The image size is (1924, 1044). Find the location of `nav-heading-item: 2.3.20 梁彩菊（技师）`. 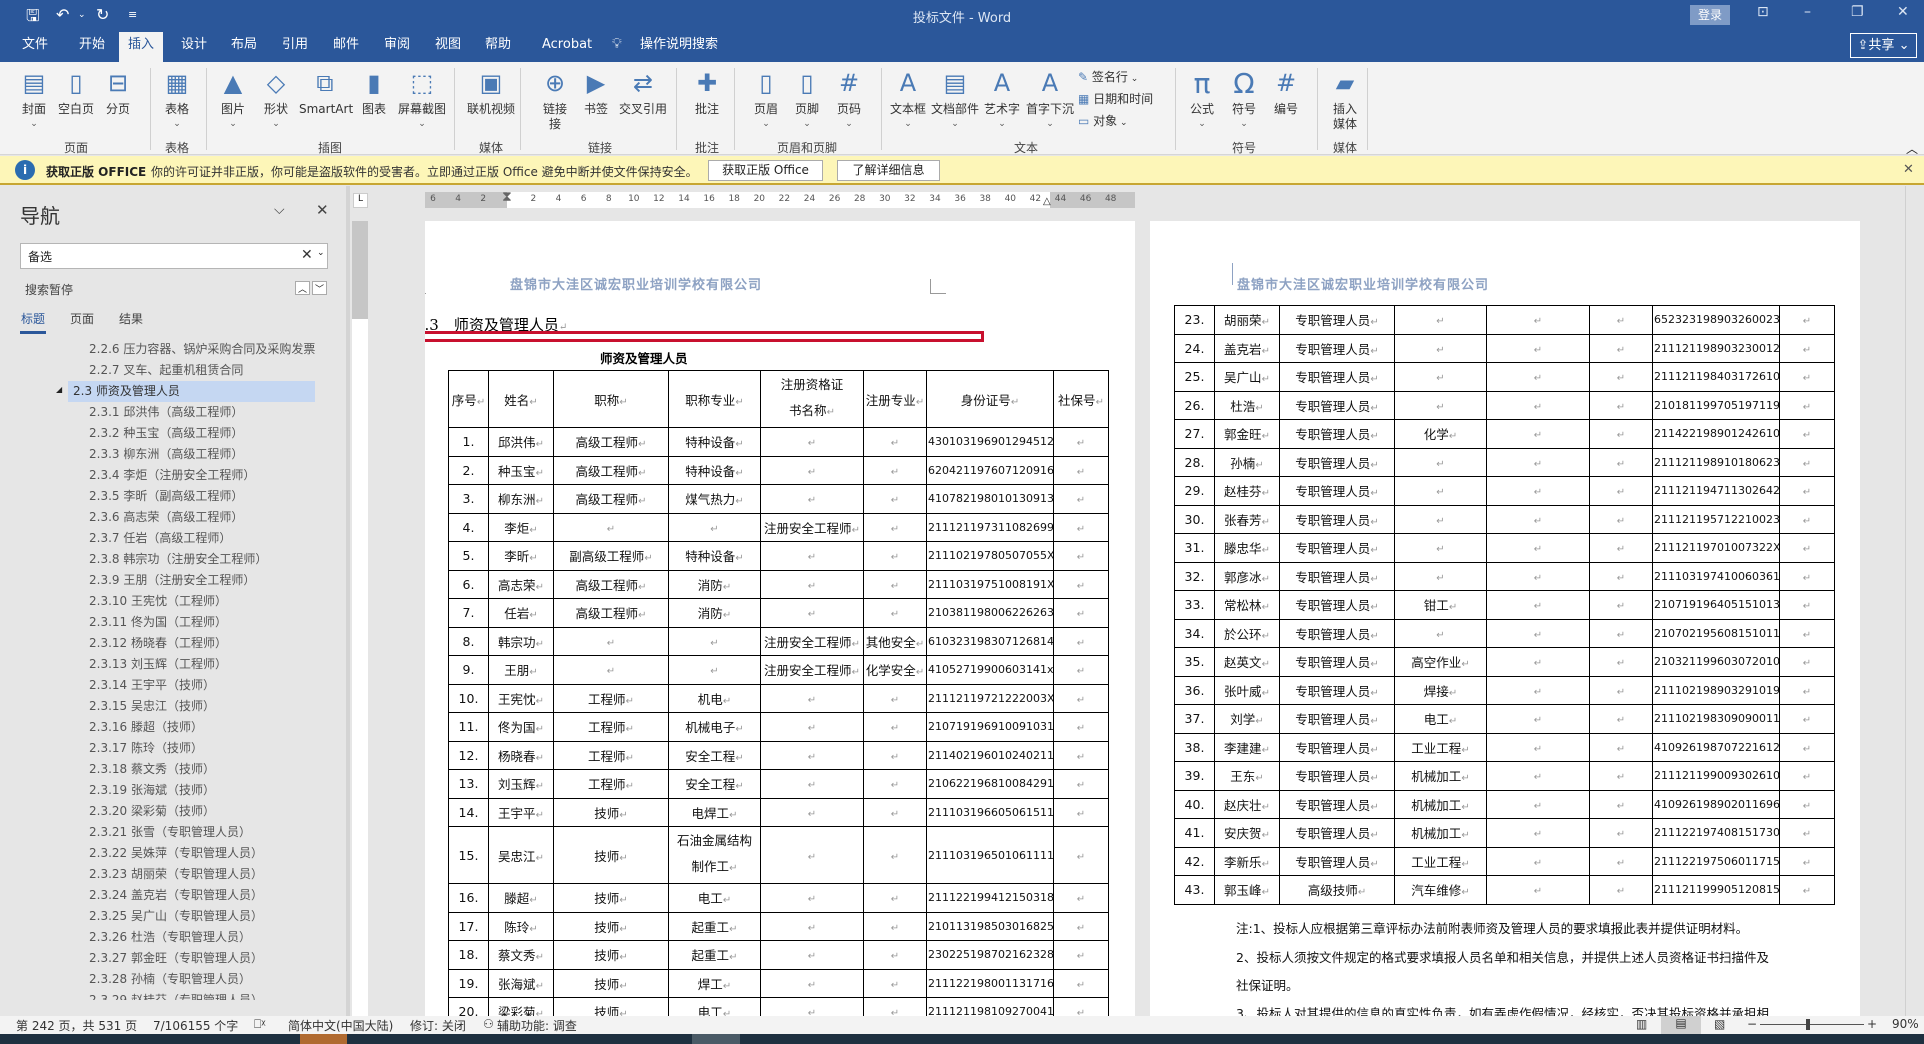

nav-heading-item: 2.3.20 梁彩菊（技师） is located at coordinates (152, 811).